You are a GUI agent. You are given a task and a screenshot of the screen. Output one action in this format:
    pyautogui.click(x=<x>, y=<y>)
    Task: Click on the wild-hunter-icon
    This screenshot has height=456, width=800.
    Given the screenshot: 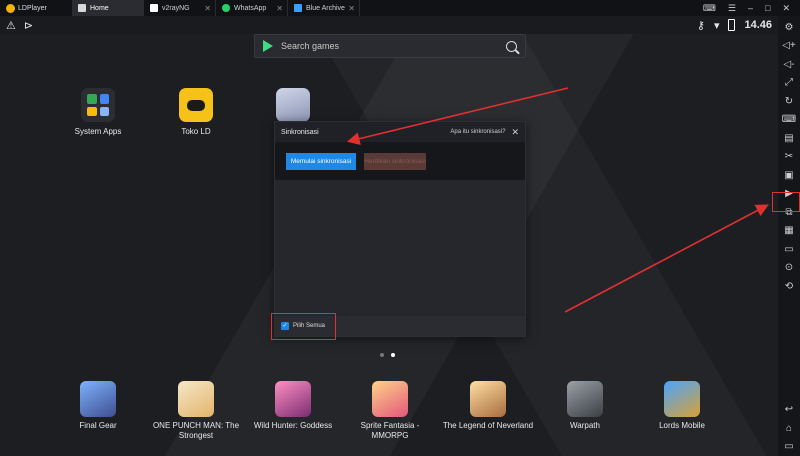 What is the action you would take?
    pyautogui.click(x=293, y=399)
    